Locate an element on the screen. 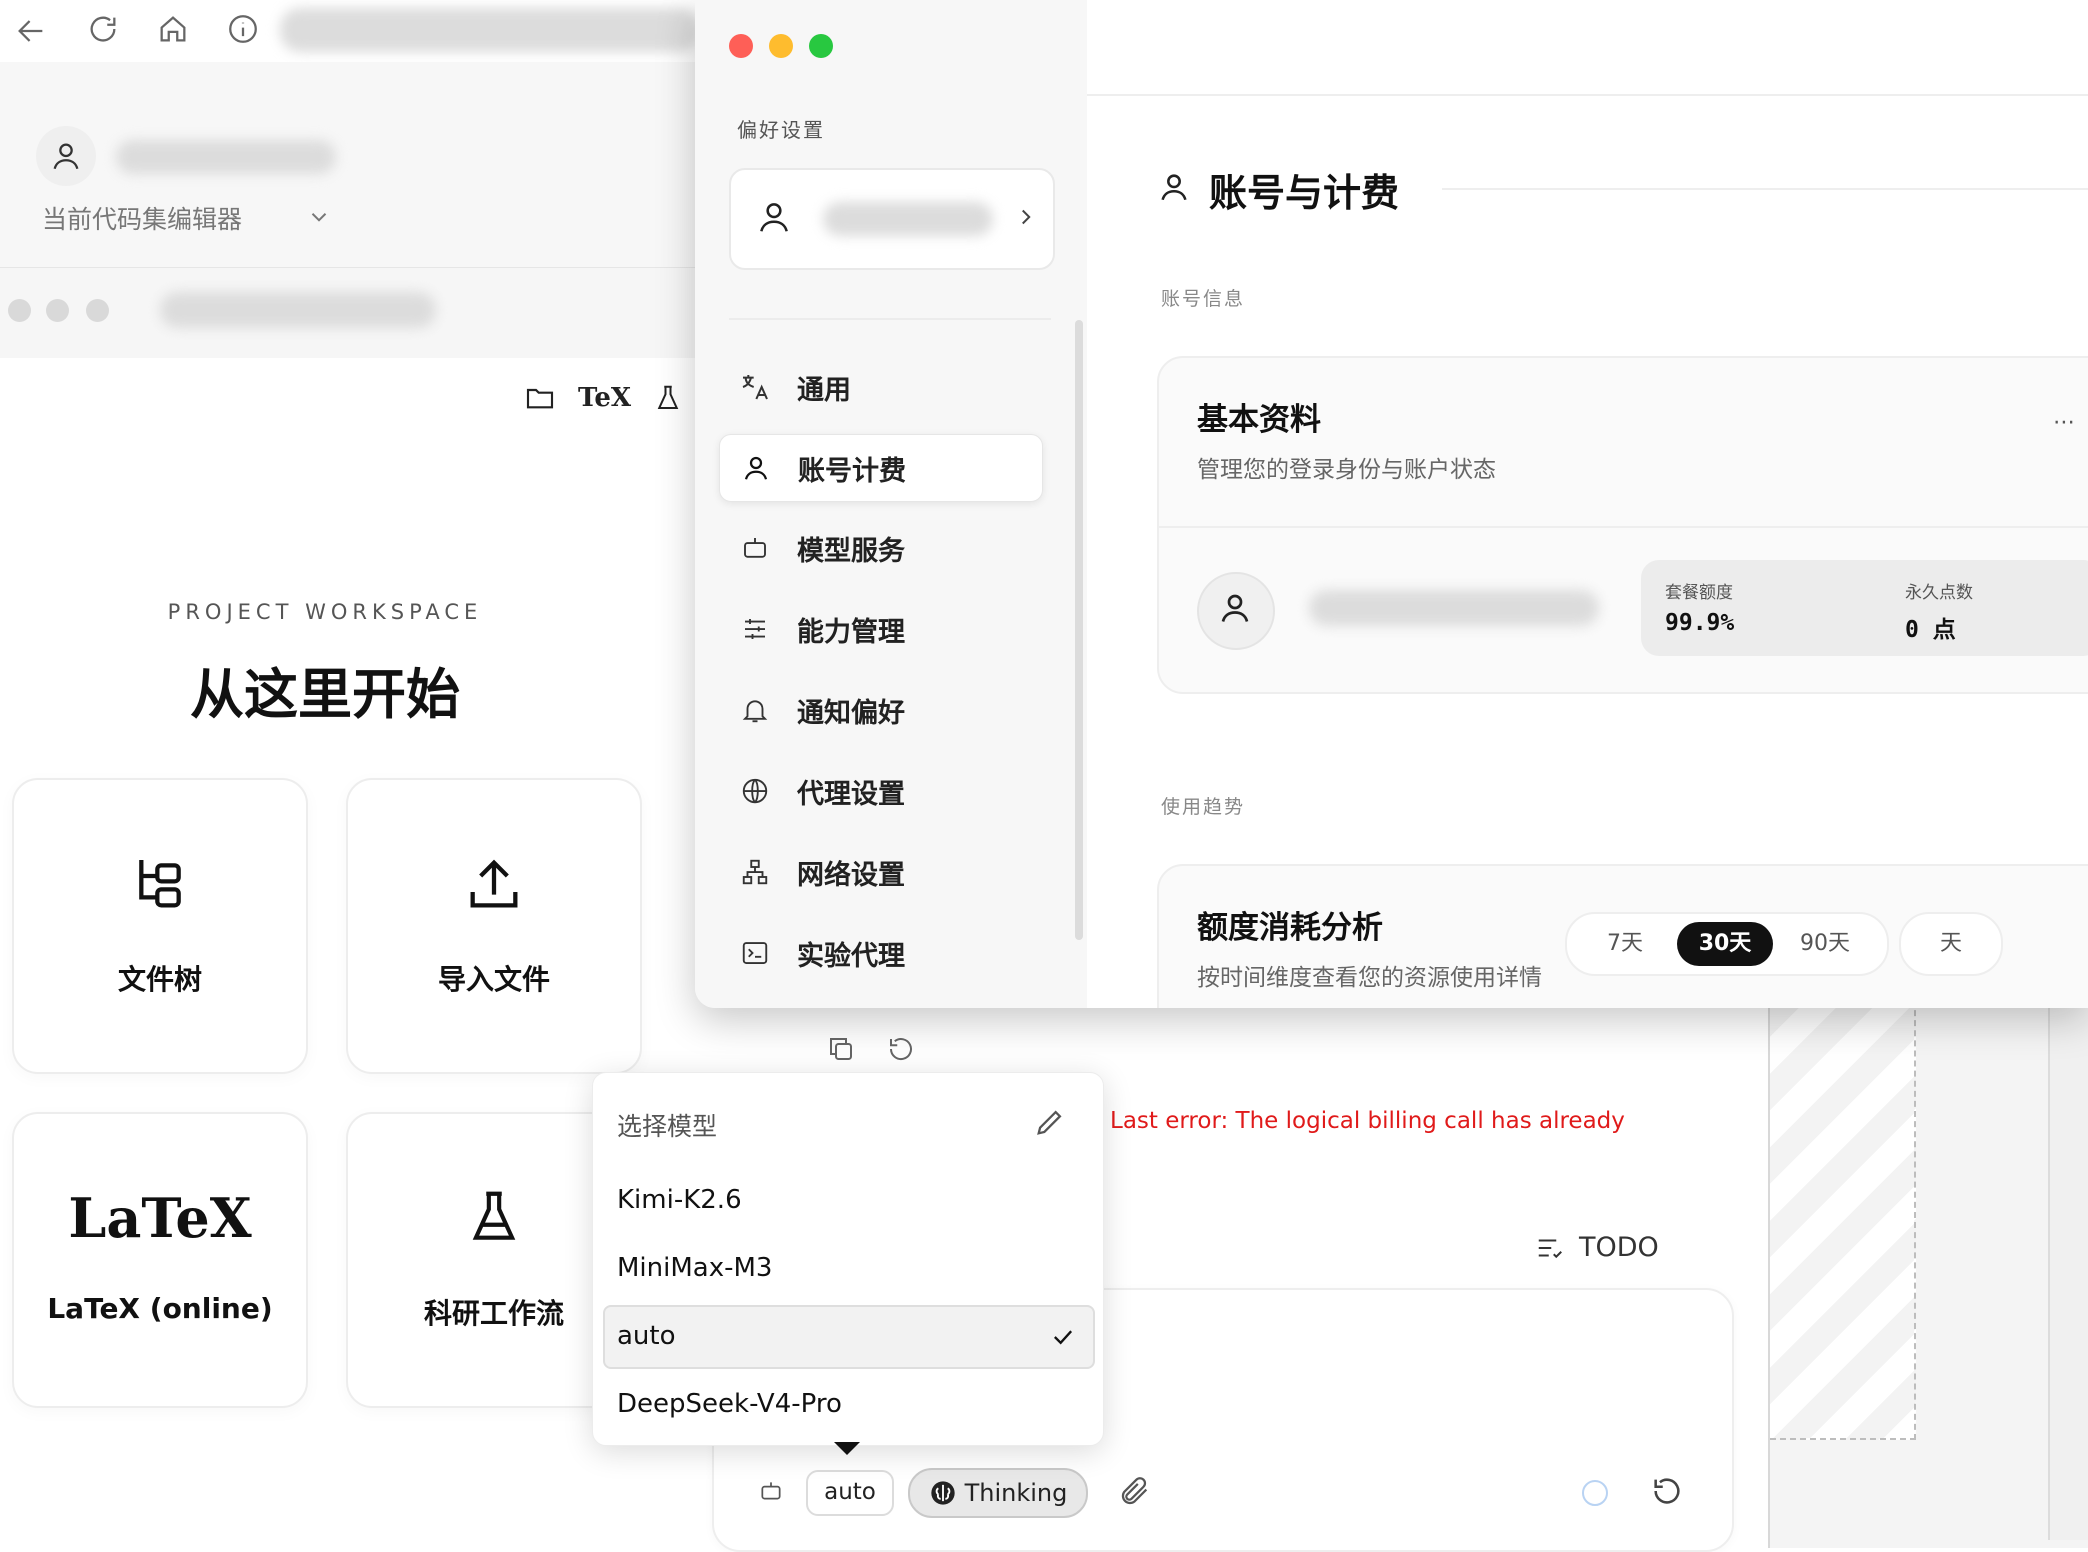  preview-placeholder is located at coordinates (1843, 1220).